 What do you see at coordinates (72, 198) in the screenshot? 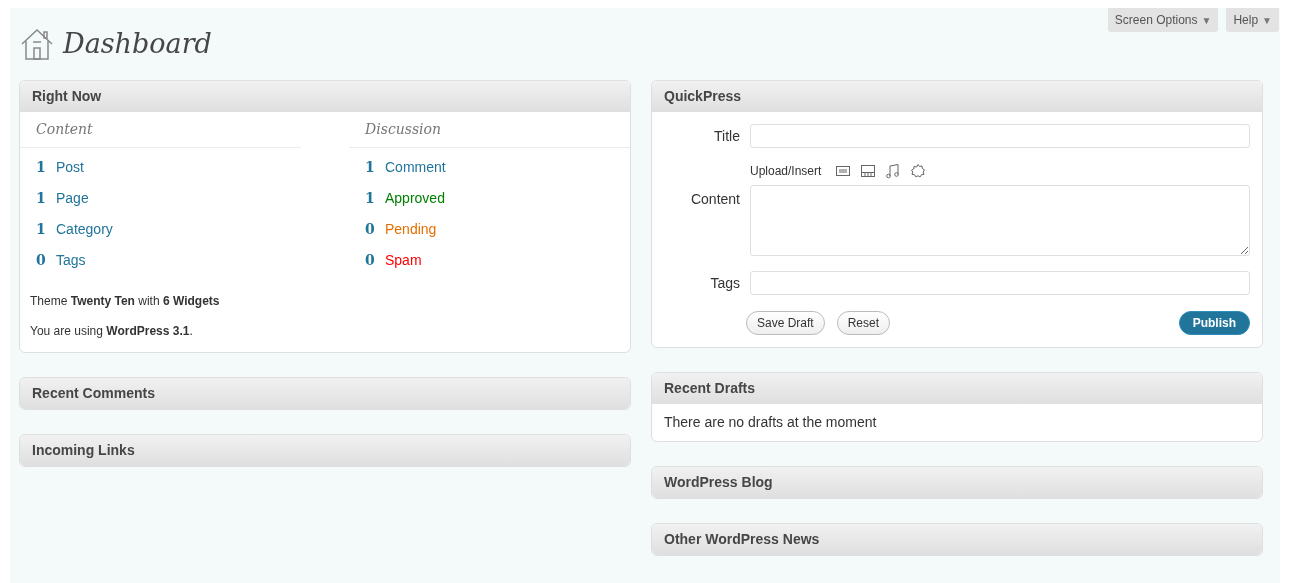
I see `stat-link: Page` at bounding box center [72, 198].